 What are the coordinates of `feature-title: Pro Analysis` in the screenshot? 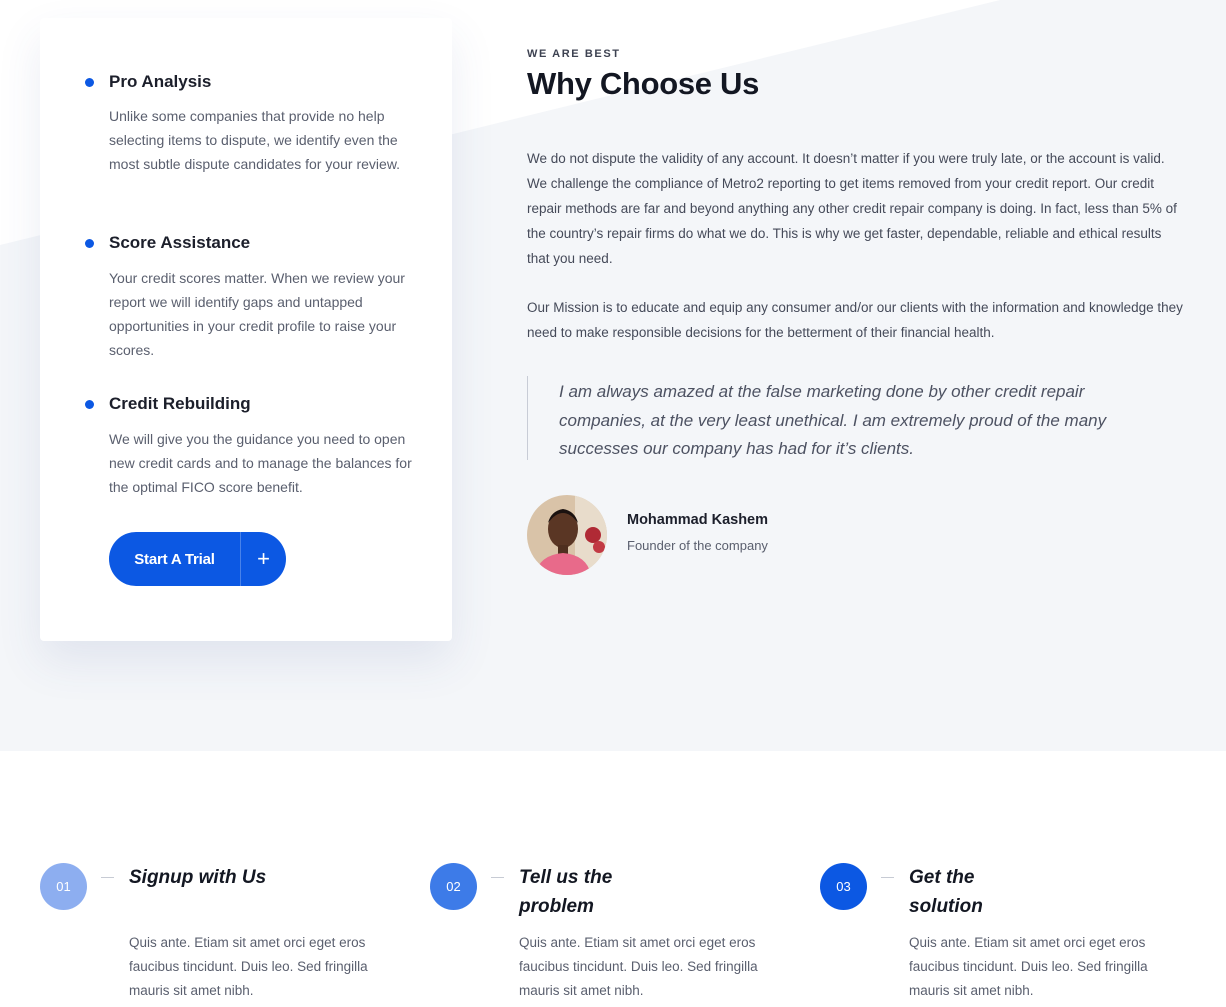 It's located at (160, 81).